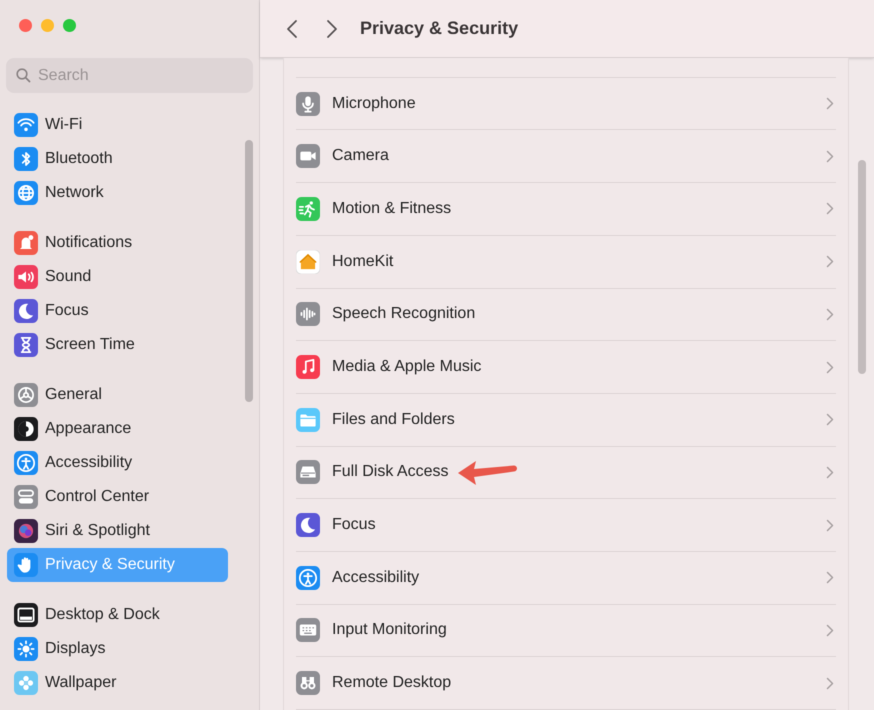 Image resolution: width=874 pixels, height=710 pixels. What do you see at coordinates (308, 156) in the screenshot?
I see `camera-icon` at bounding box center [308, 156].